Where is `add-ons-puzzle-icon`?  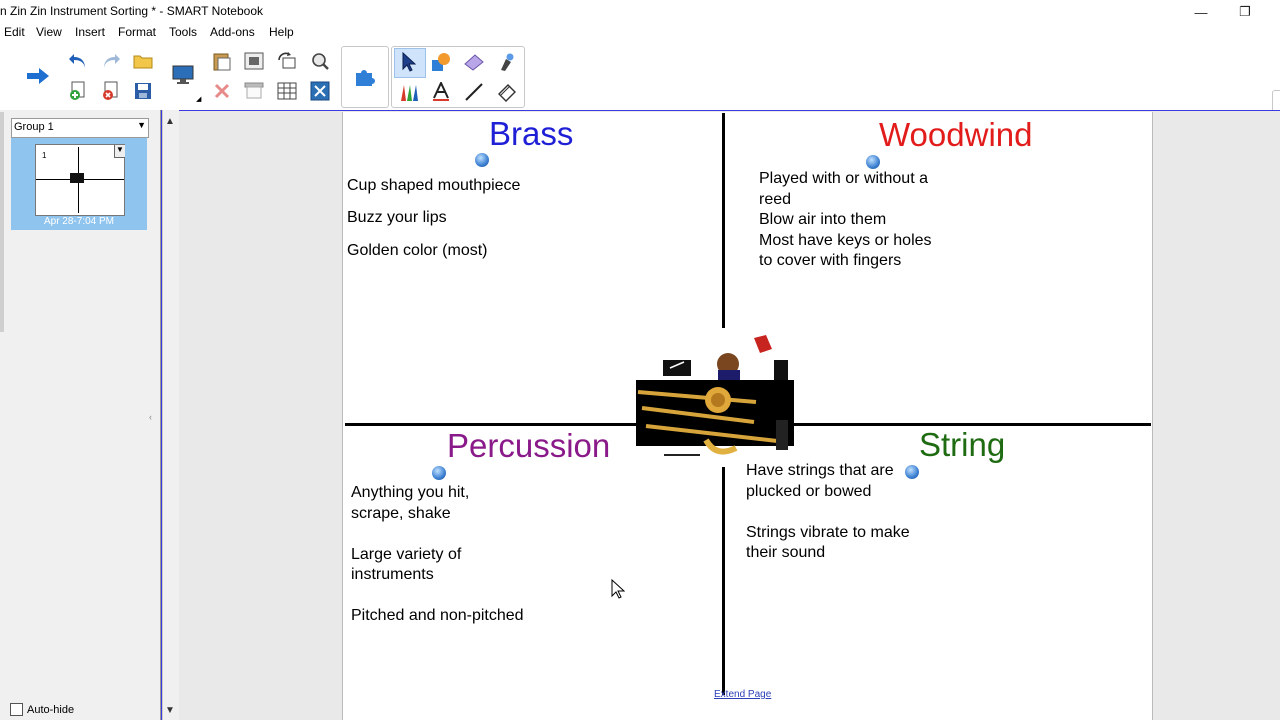
add-ons-puzzle-icon is located at coordinates (364, 76).